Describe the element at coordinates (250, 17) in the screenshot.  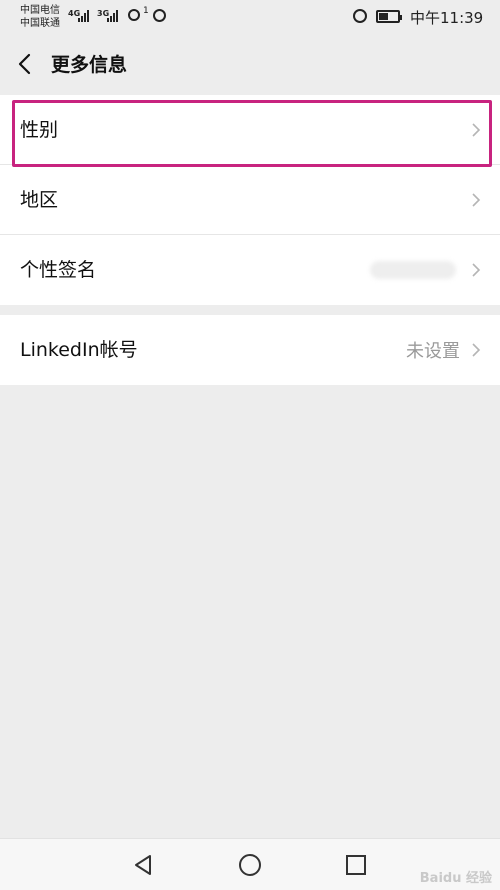
I see `status-bar: 中国电信 中国联通 4G 3G 1 中午11:39` at that location.